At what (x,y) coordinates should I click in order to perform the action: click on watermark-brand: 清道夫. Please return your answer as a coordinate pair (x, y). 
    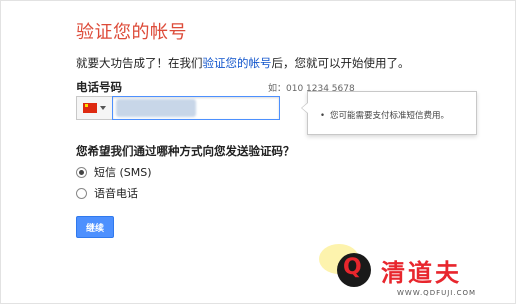
    Looking at the image, I should click on (421, 273).